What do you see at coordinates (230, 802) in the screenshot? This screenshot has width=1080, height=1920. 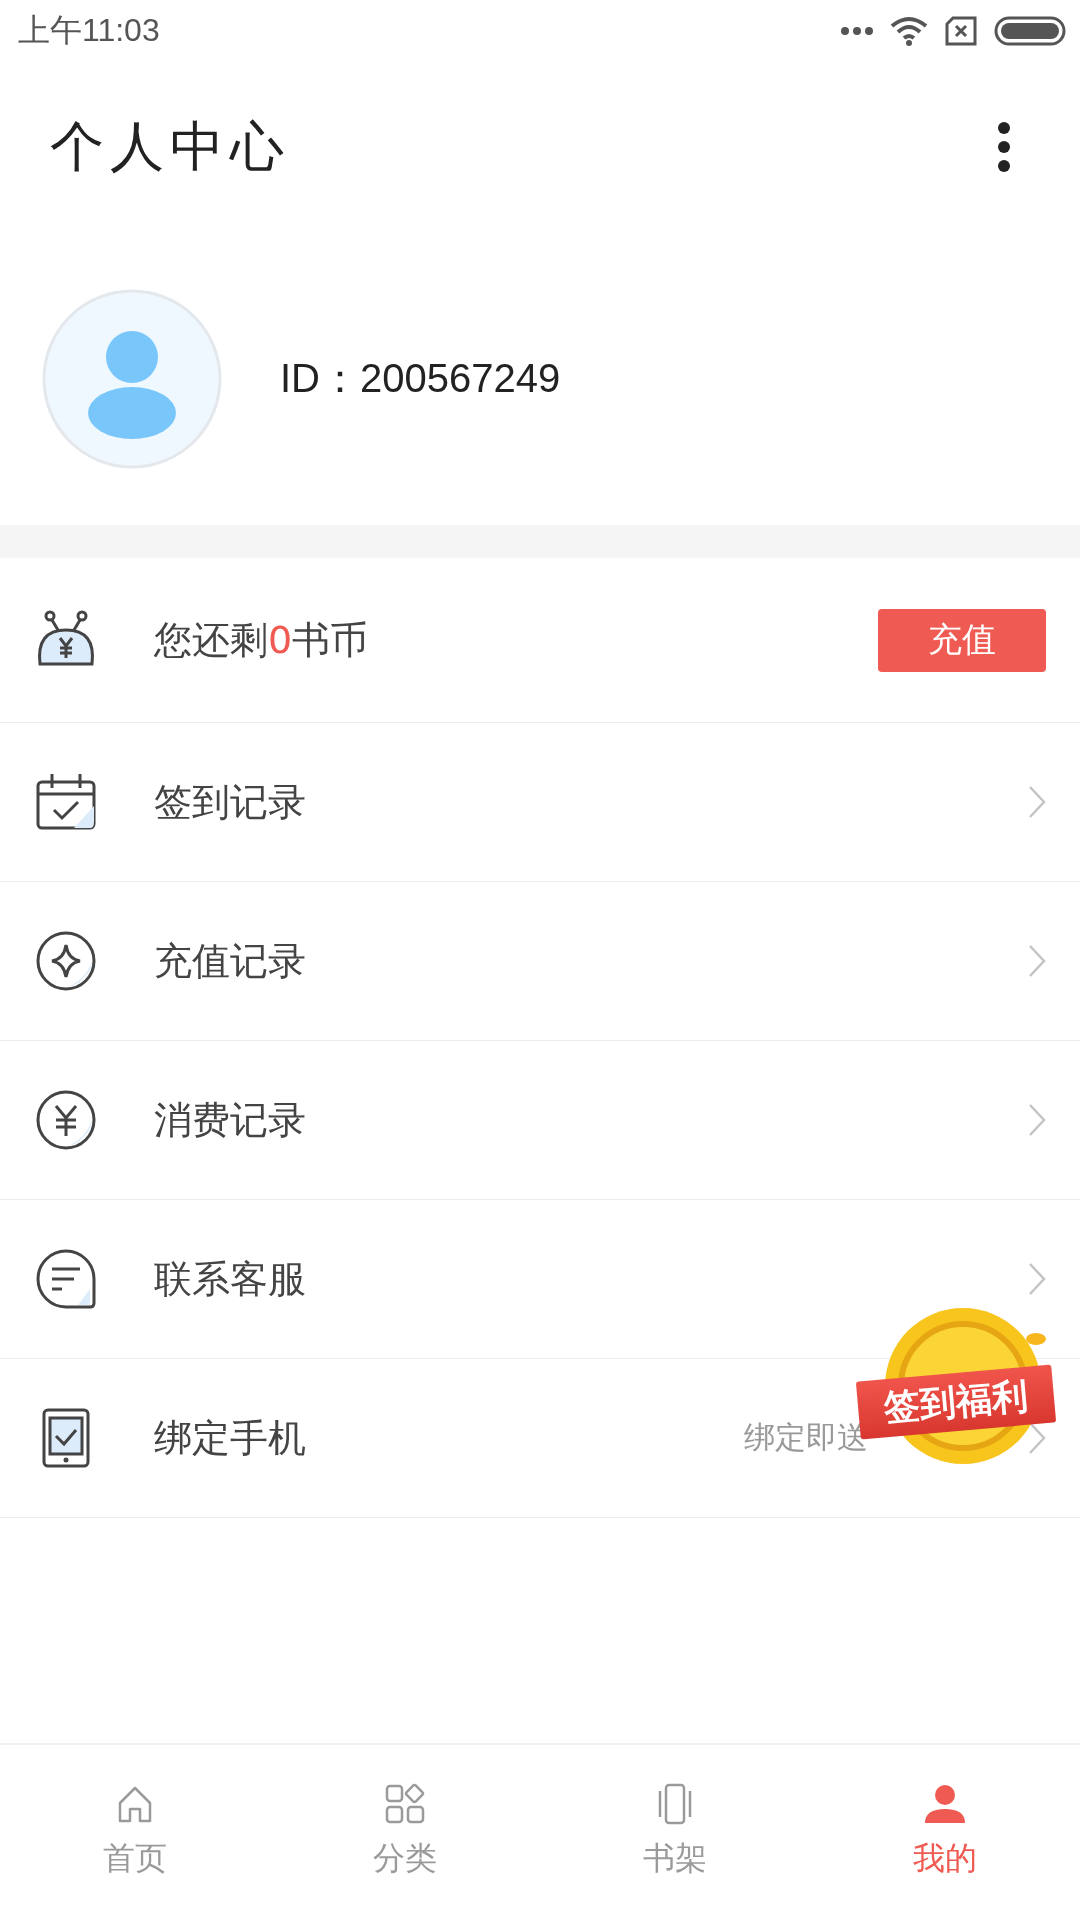 I see `menu-label: 签到记录` at bounding box center [230, 802].